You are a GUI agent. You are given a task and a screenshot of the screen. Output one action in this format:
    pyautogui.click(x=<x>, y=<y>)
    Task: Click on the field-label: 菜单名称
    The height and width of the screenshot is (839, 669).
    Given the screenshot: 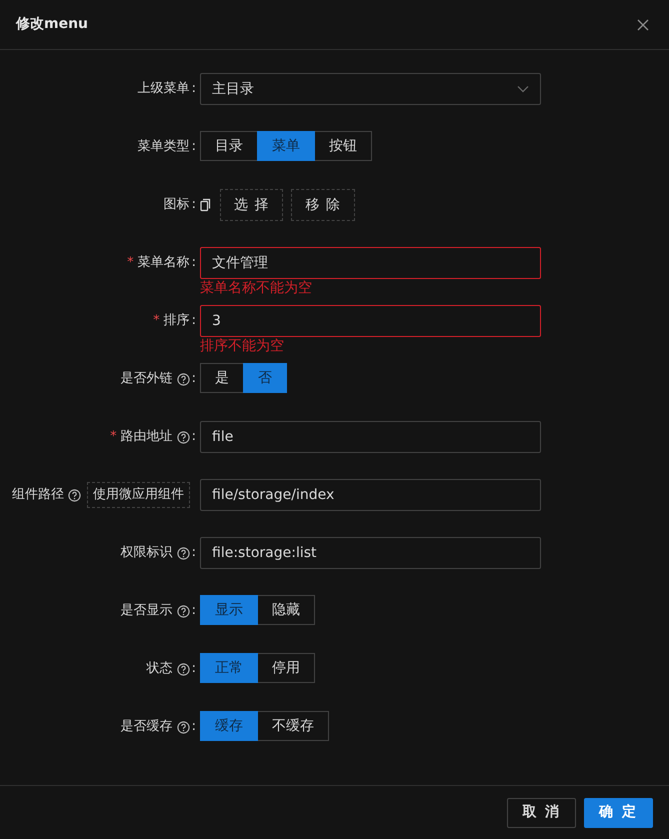 What is the action you would take?
    pyautogui.click(x=164, y=263)
    